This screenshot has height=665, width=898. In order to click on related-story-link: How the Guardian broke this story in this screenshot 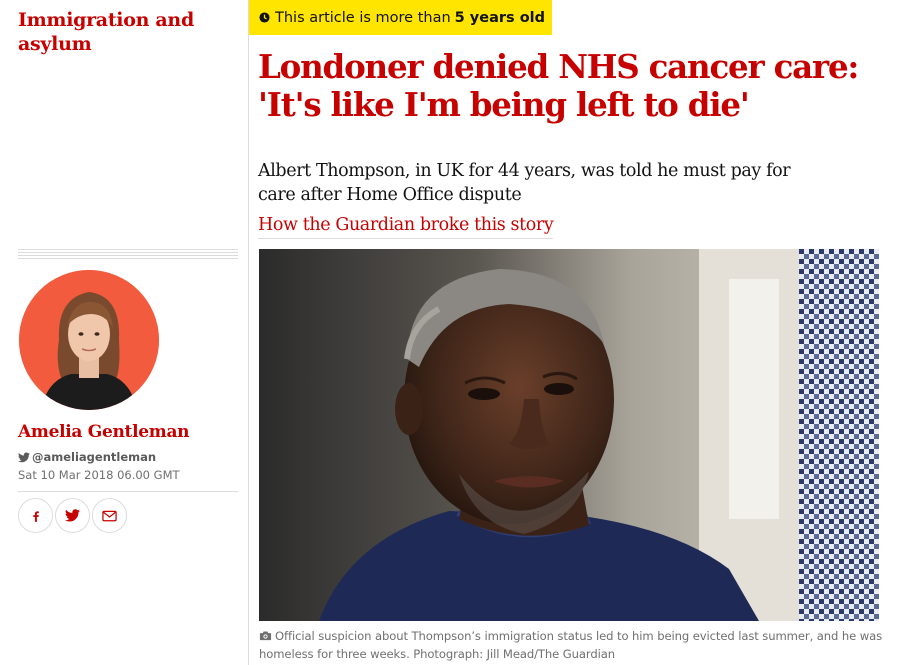, I will do `click(406, 226)`.